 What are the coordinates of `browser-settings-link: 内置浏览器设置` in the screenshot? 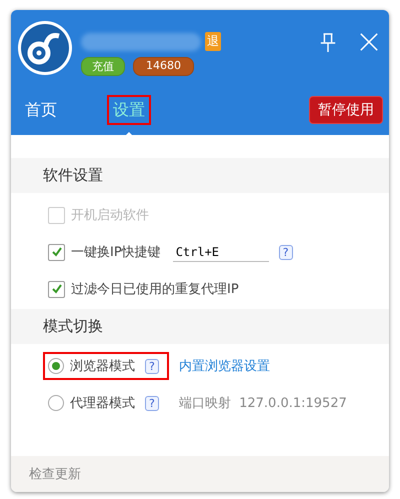 It's located at (224, 366).